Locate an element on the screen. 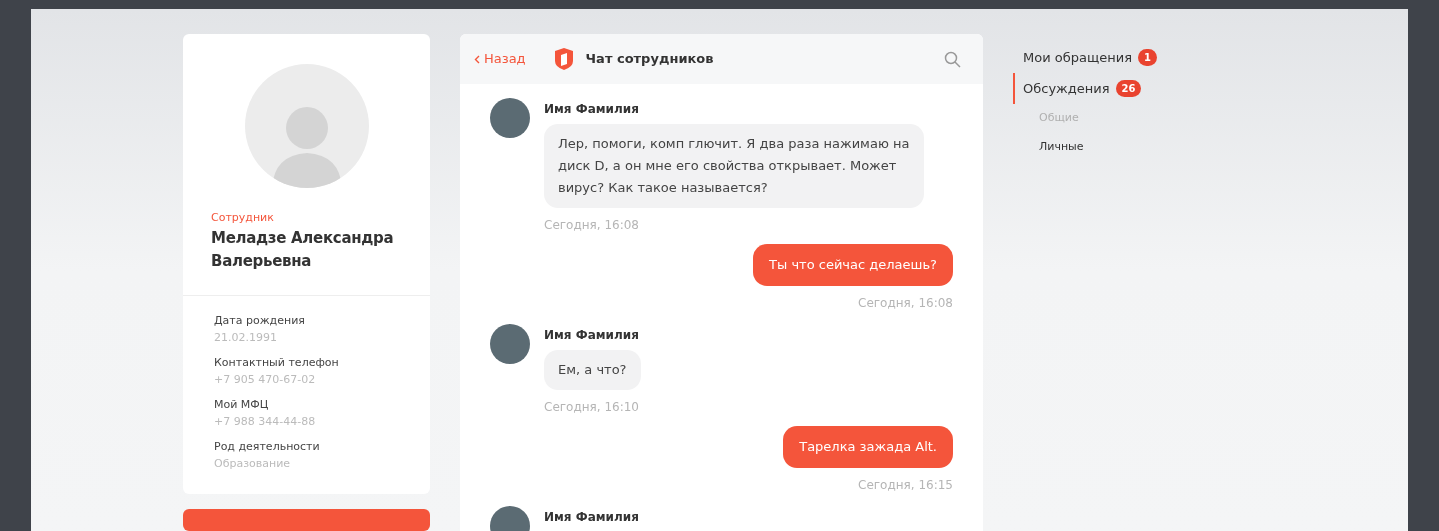  field-value: 21.02.1991 is located at coordinates (246, 337).